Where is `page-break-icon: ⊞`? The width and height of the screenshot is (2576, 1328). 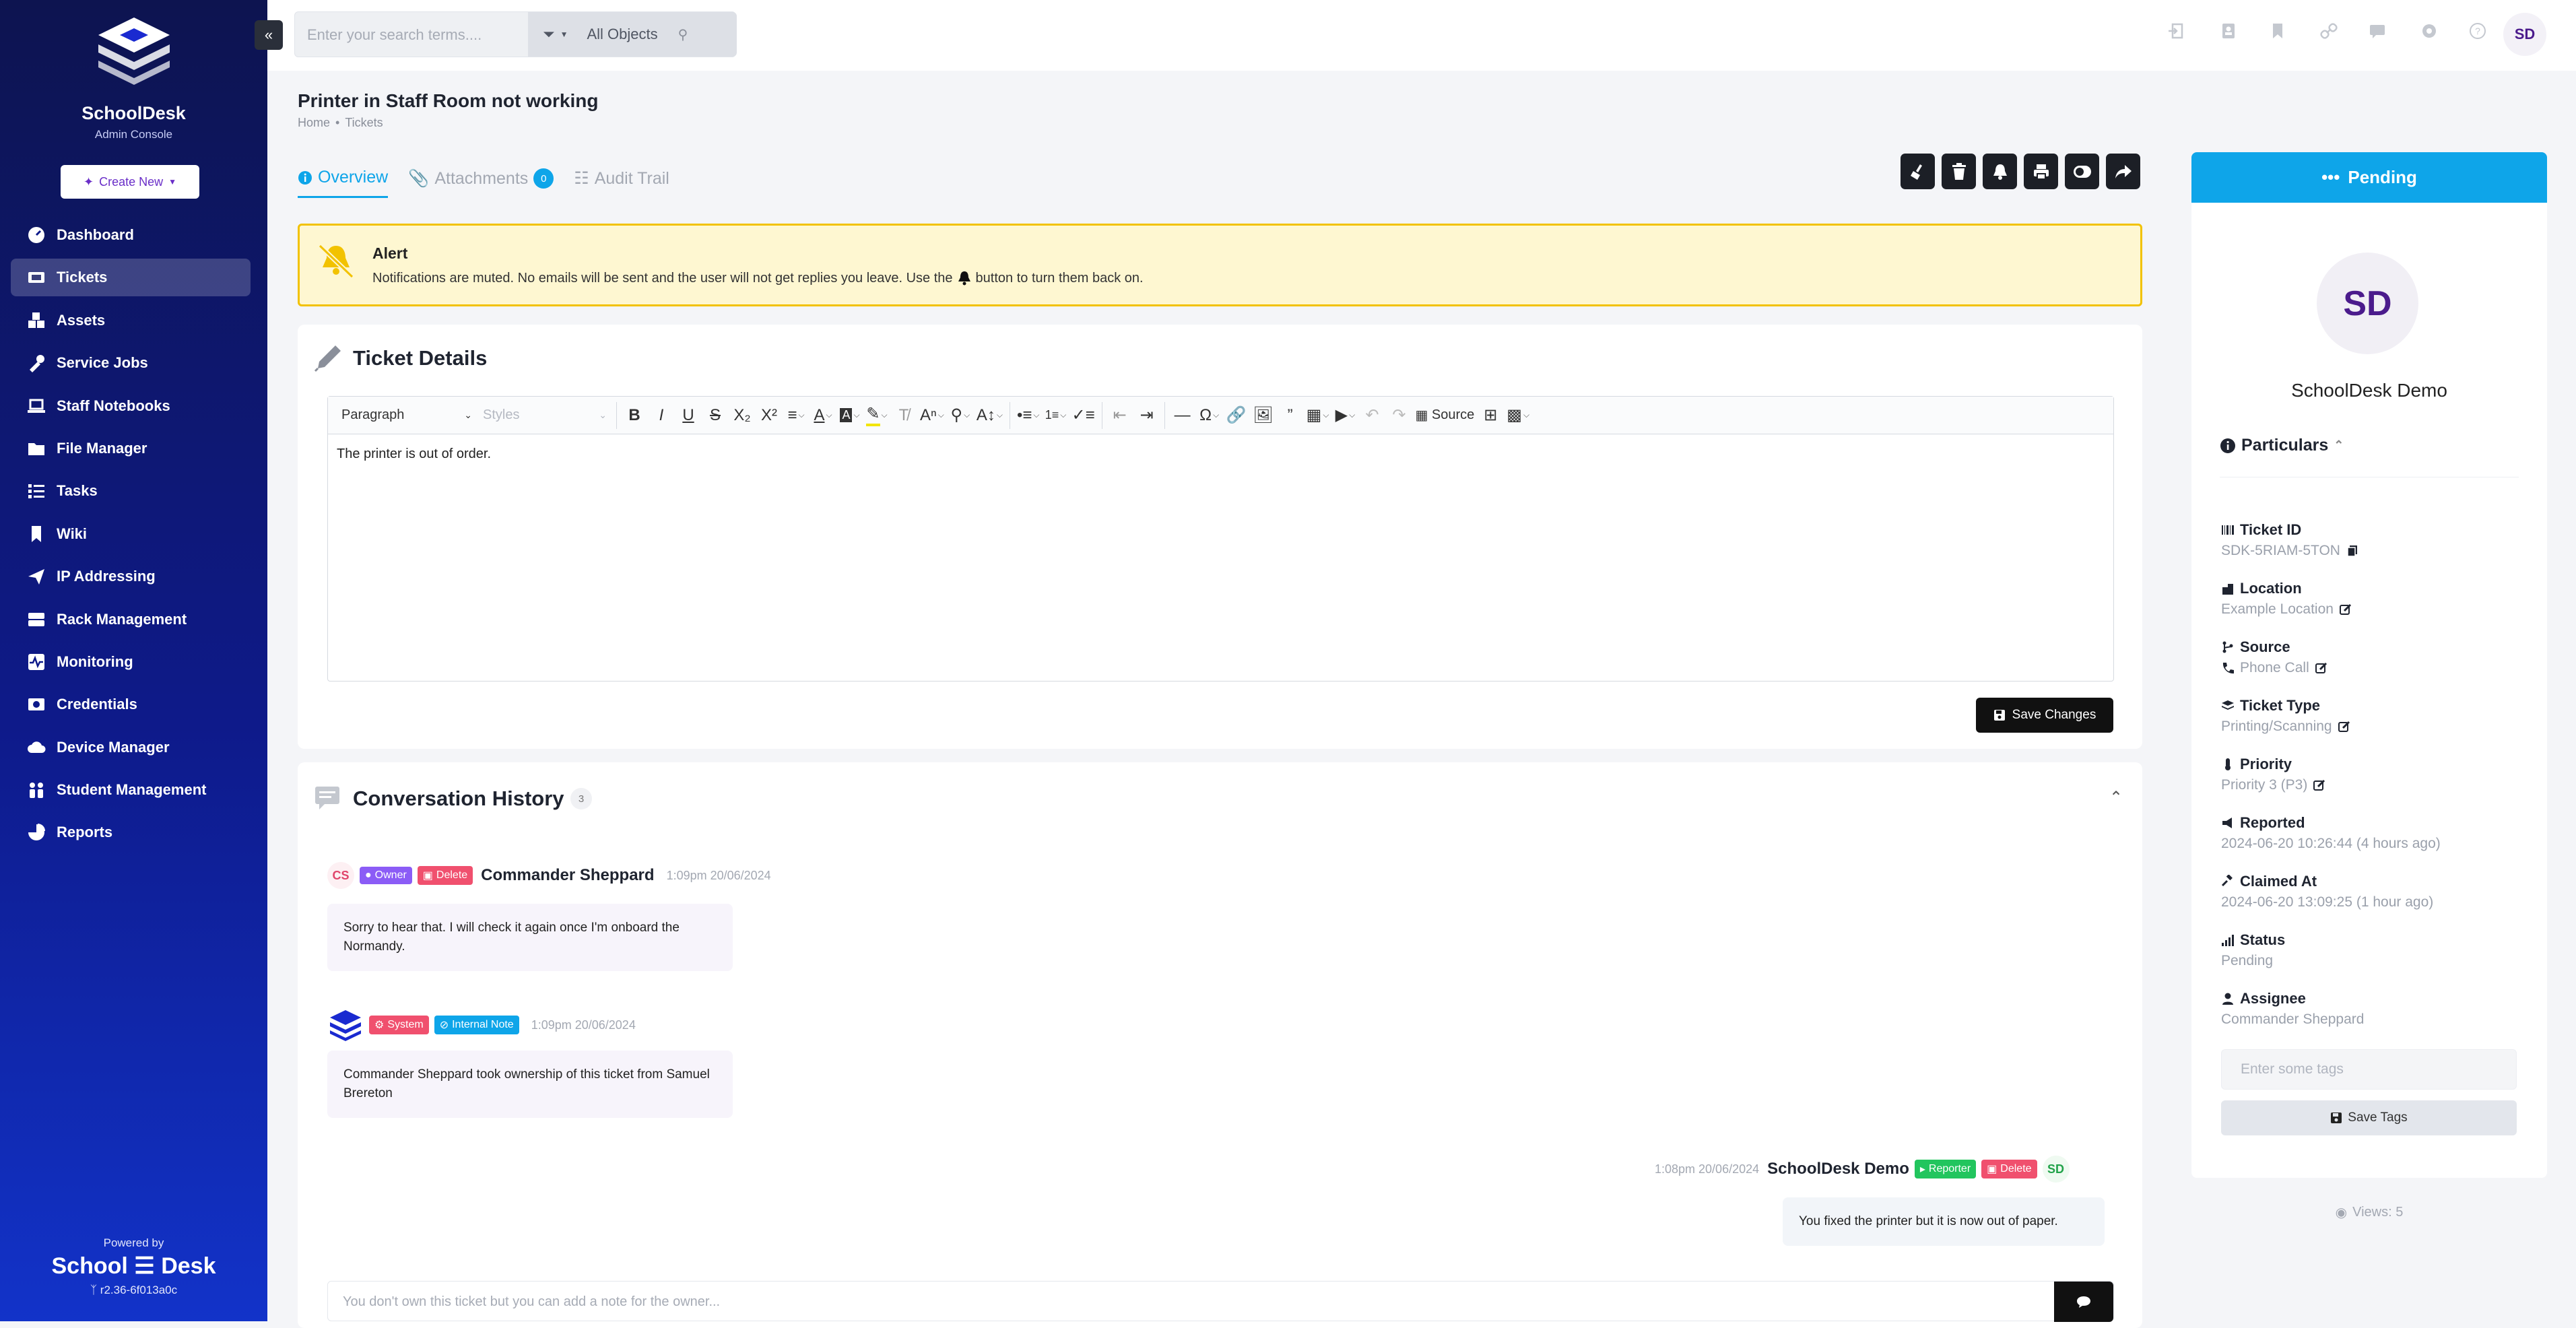
page-break-icon: ⊞ is located at coordinates (1491, 415).